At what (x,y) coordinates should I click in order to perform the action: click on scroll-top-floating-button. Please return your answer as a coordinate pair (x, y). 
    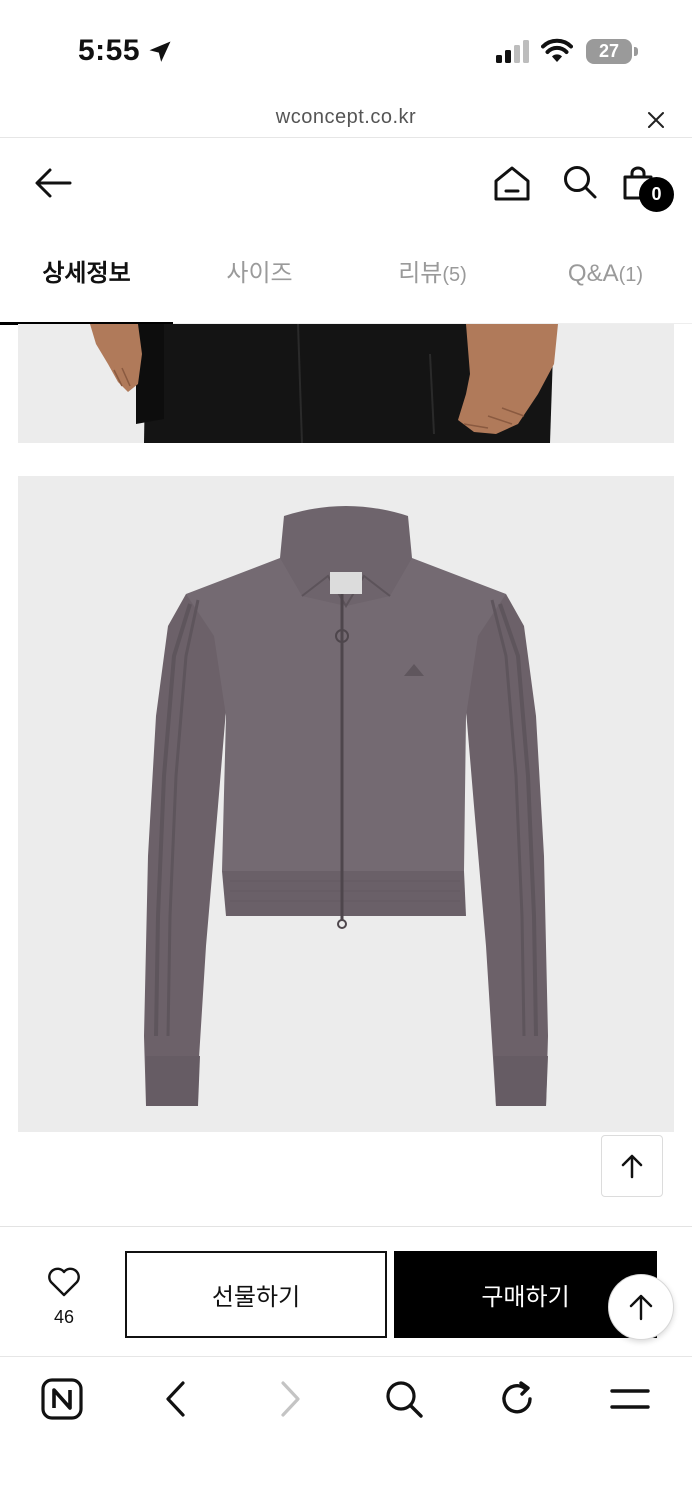
    Looking at the image, I should click on (641, 1307).